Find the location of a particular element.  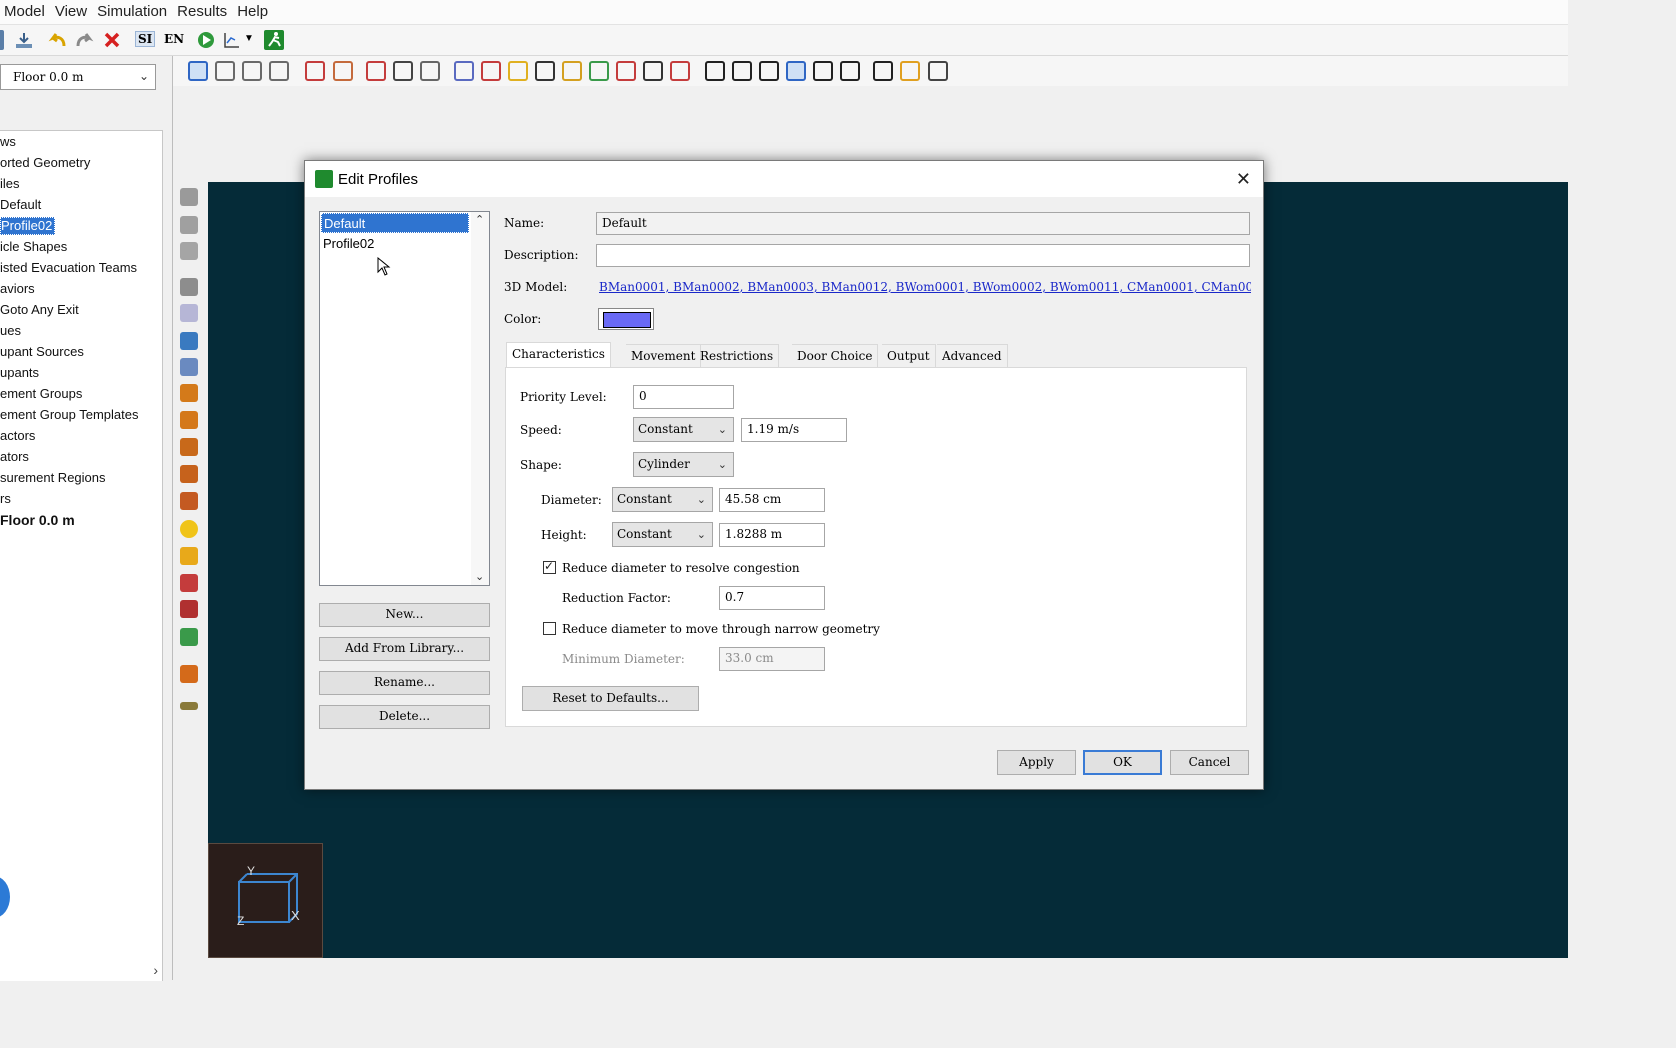

menu-help: Help is located at coordinates (253, 10).